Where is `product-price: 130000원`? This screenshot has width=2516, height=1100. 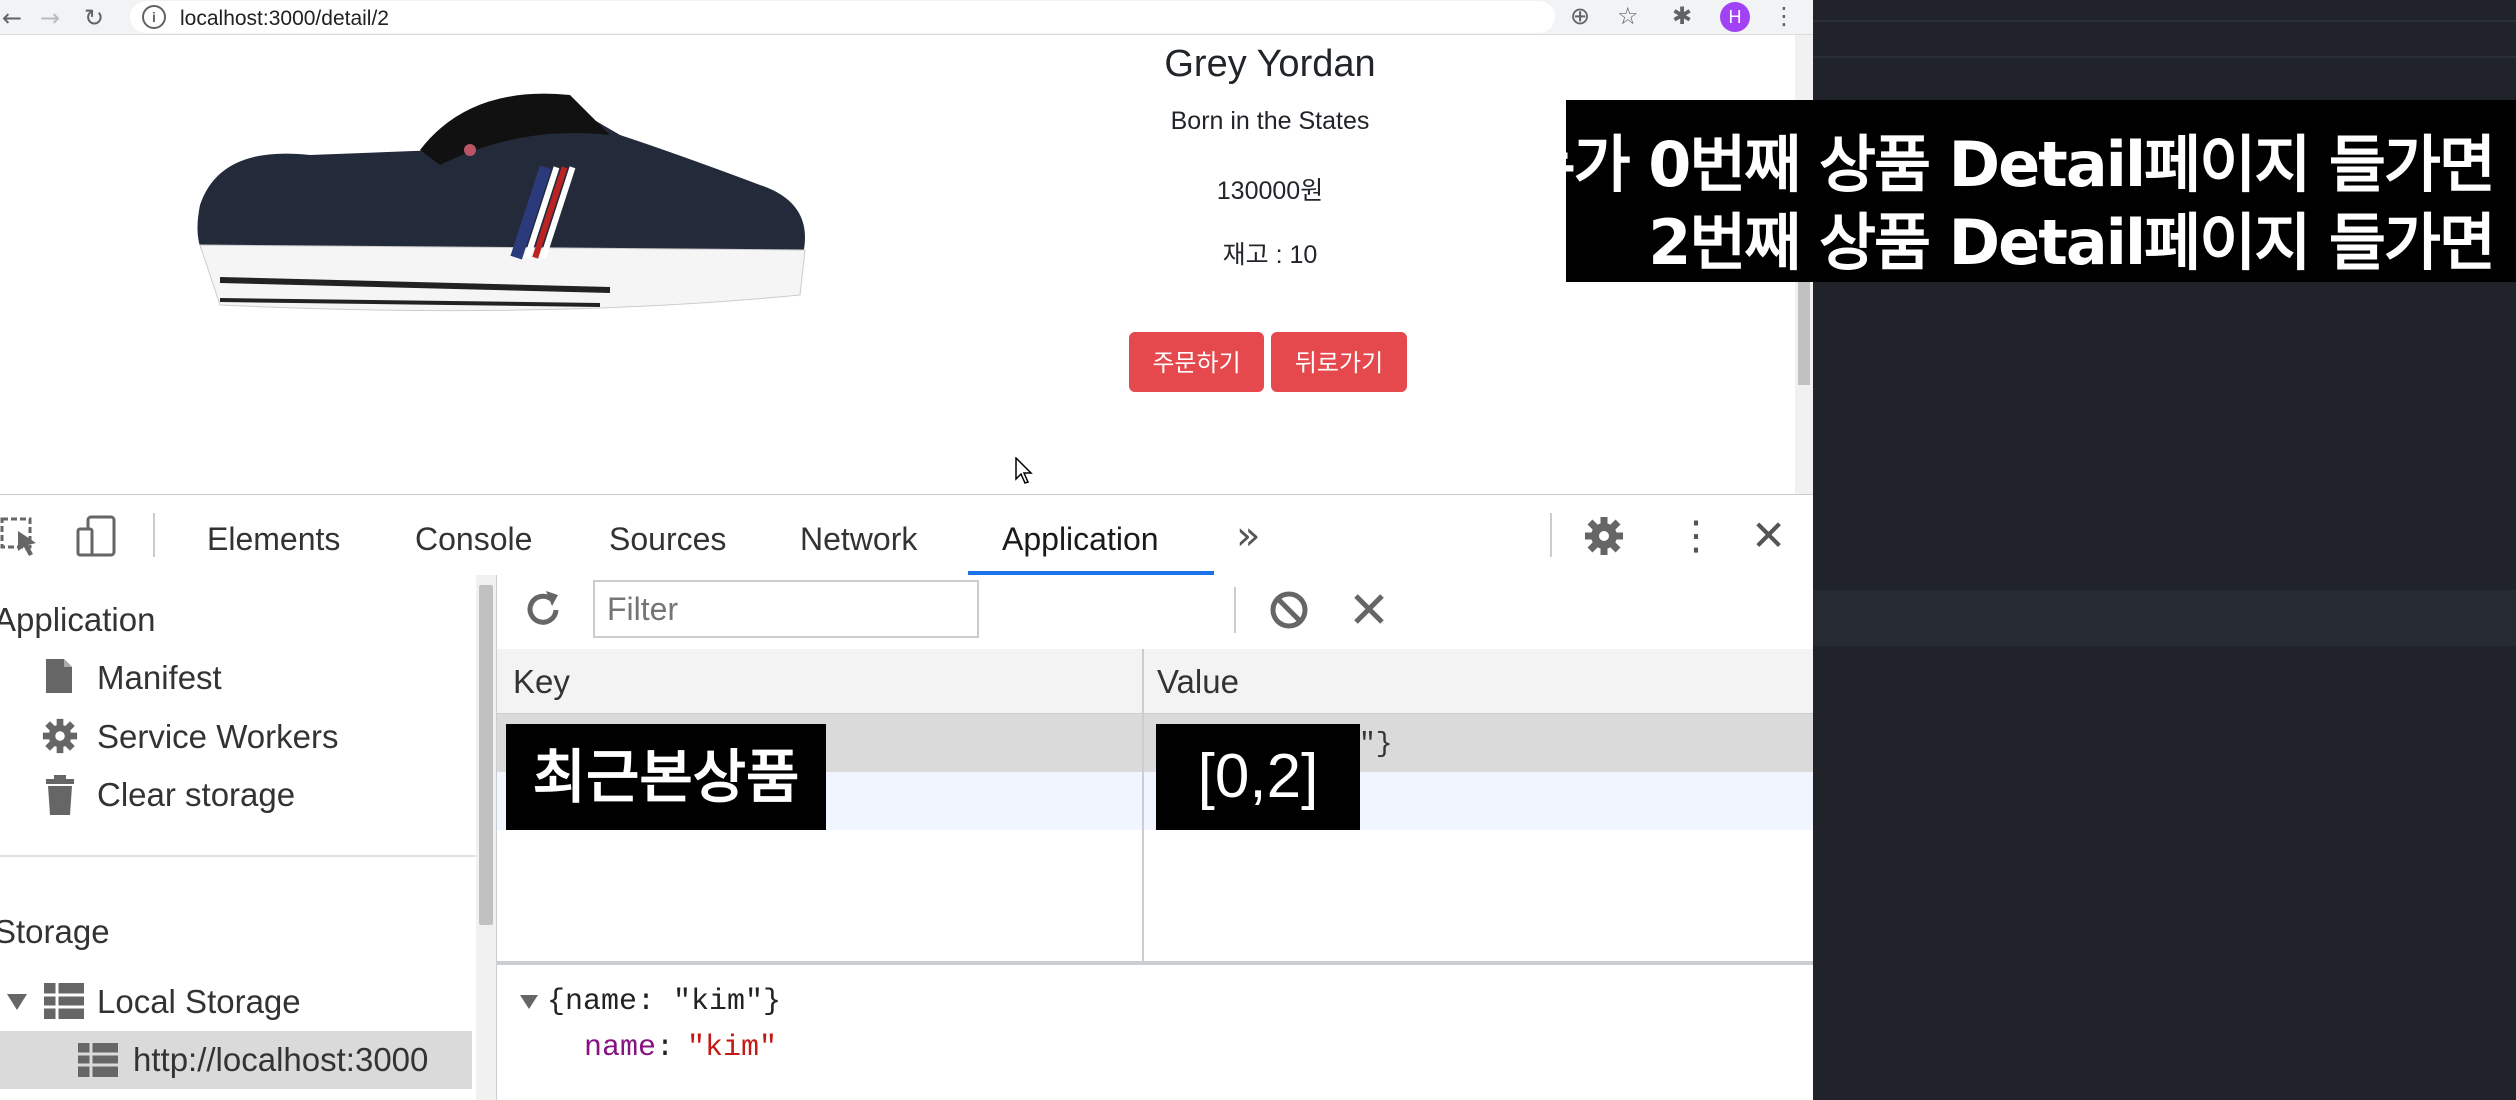
product-price: 130000원 is located at coordinates (1270, 191).